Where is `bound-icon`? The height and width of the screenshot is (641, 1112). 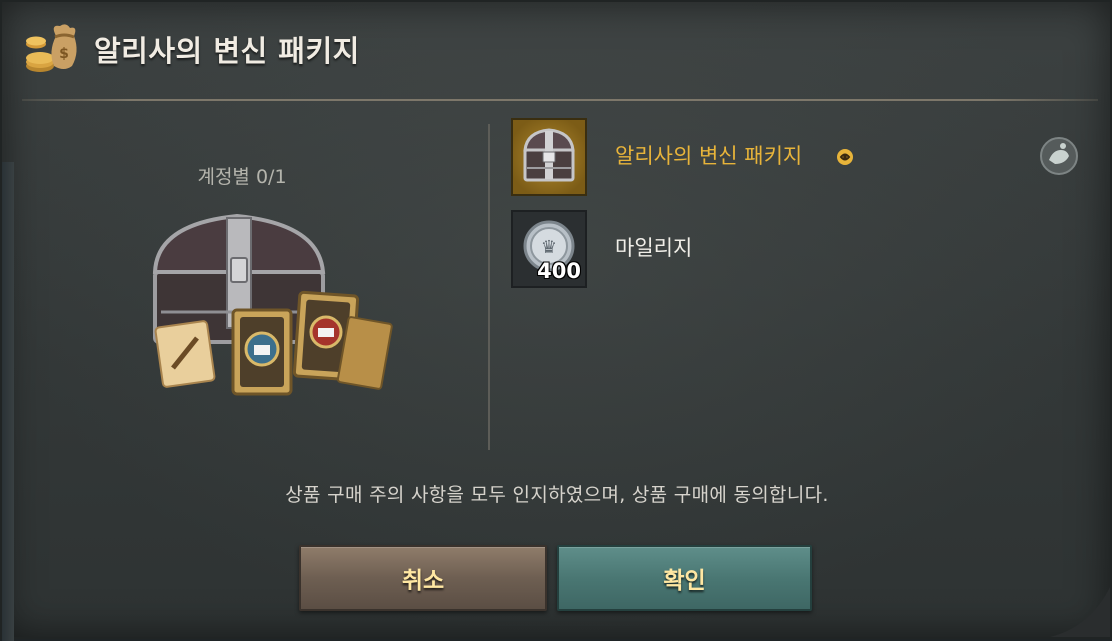 bound-icon is located at coordinates (845, 157).